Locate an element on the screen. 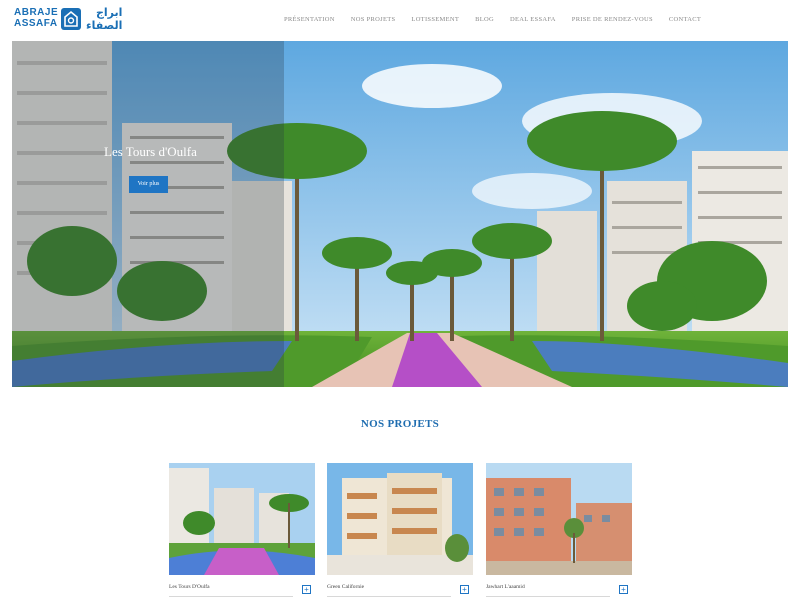  brand-logo: ABRAJE ASSAFA ابراج الصفاء is located at coordinates (74, 21).